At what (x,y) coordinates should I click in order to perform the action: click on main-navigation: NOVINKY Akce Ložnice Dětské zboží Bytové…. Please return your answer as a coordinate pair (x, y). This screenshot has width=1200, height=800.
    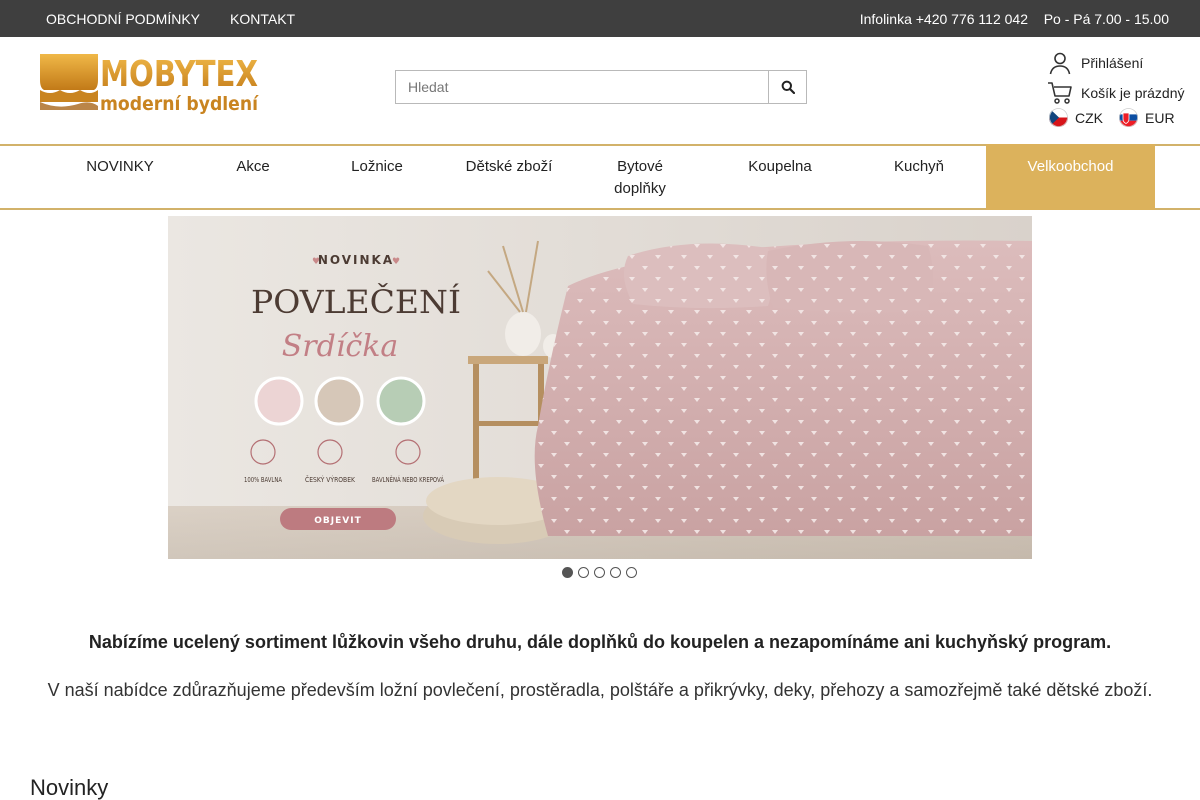
    Looking at the image, I should click on (600, 177).